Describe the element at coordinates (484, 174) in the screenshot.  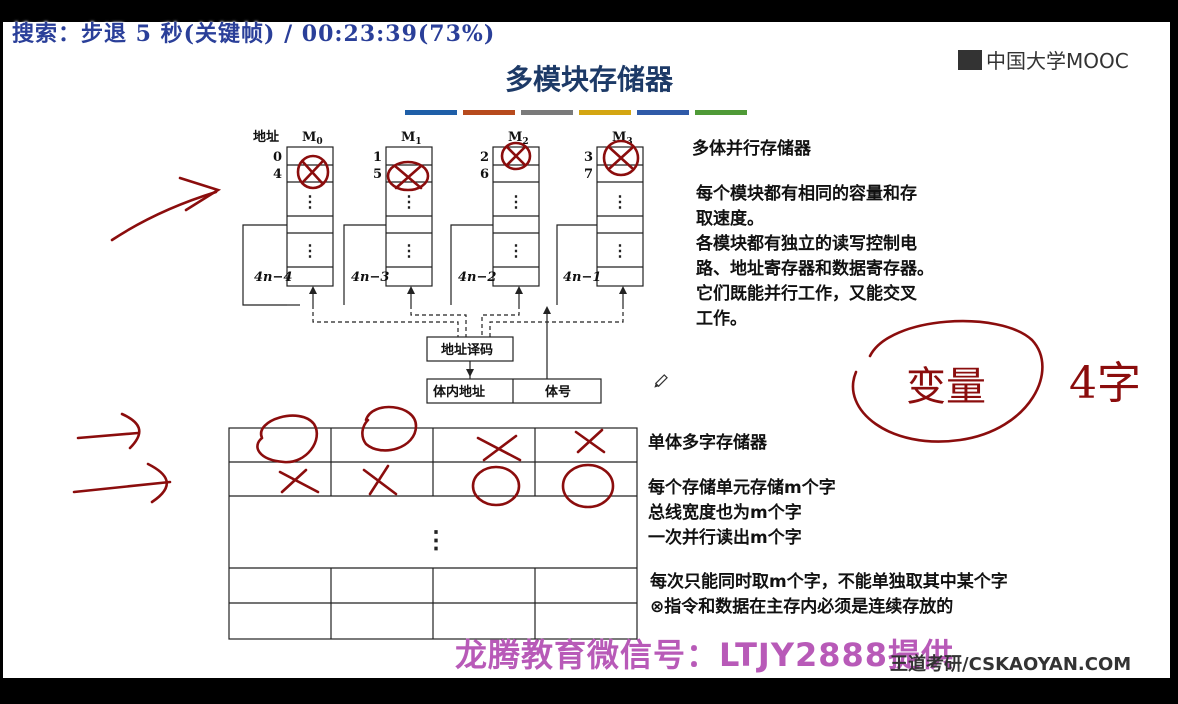
I see `addr-cell: 6` at that location.